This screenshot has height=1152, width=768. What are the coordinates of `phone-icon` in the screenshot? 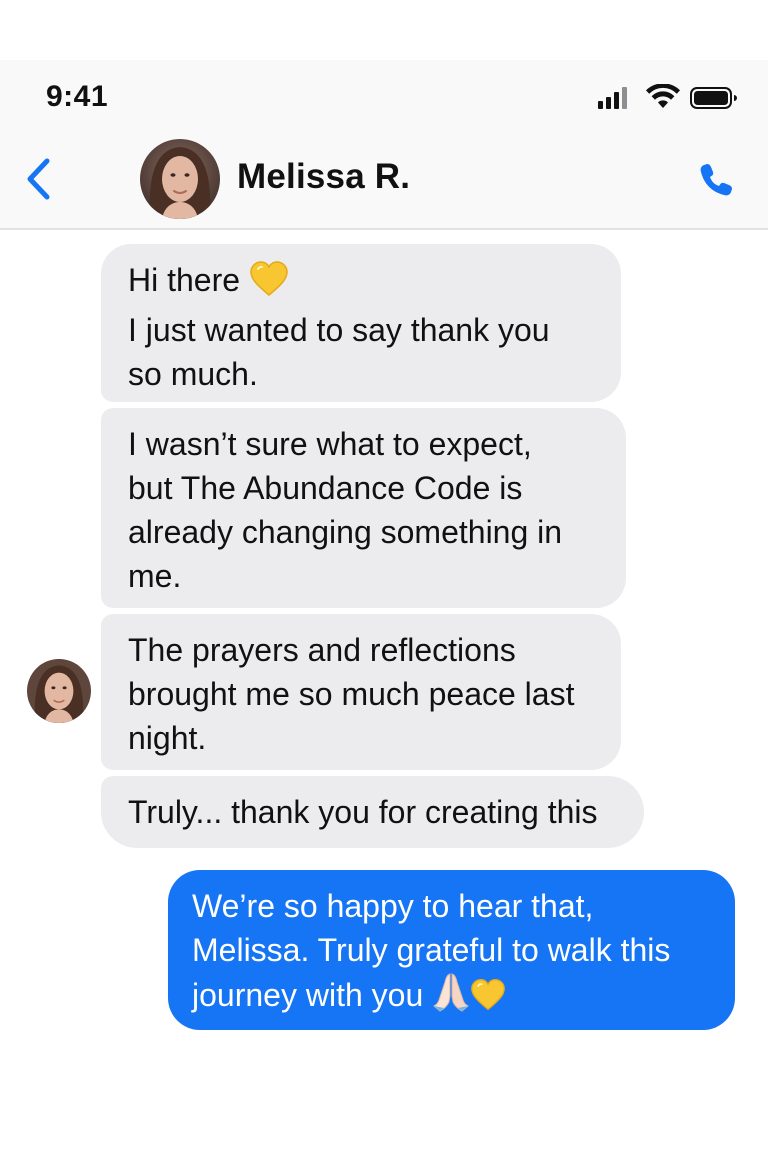 It's located at (716, 180).